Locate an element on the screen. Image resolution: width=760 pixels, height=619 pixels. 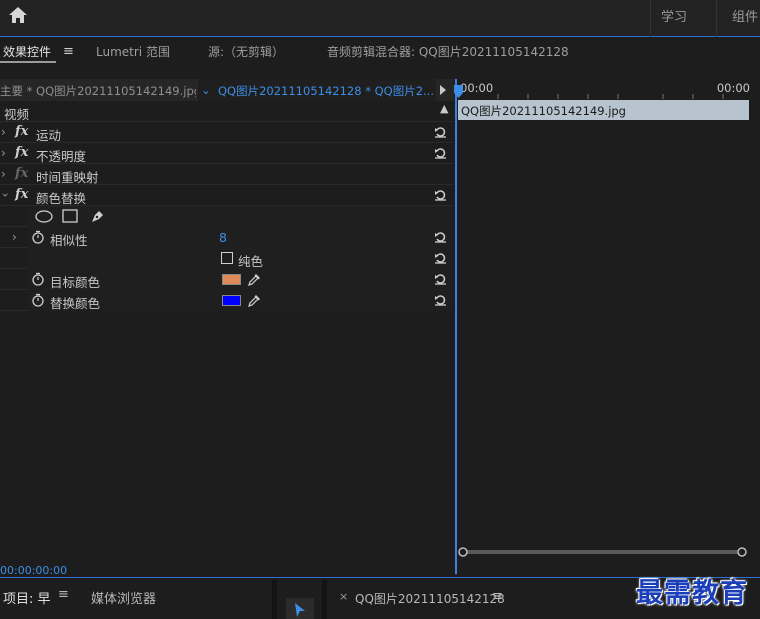
play-icon is located at coordinates (443, 90).